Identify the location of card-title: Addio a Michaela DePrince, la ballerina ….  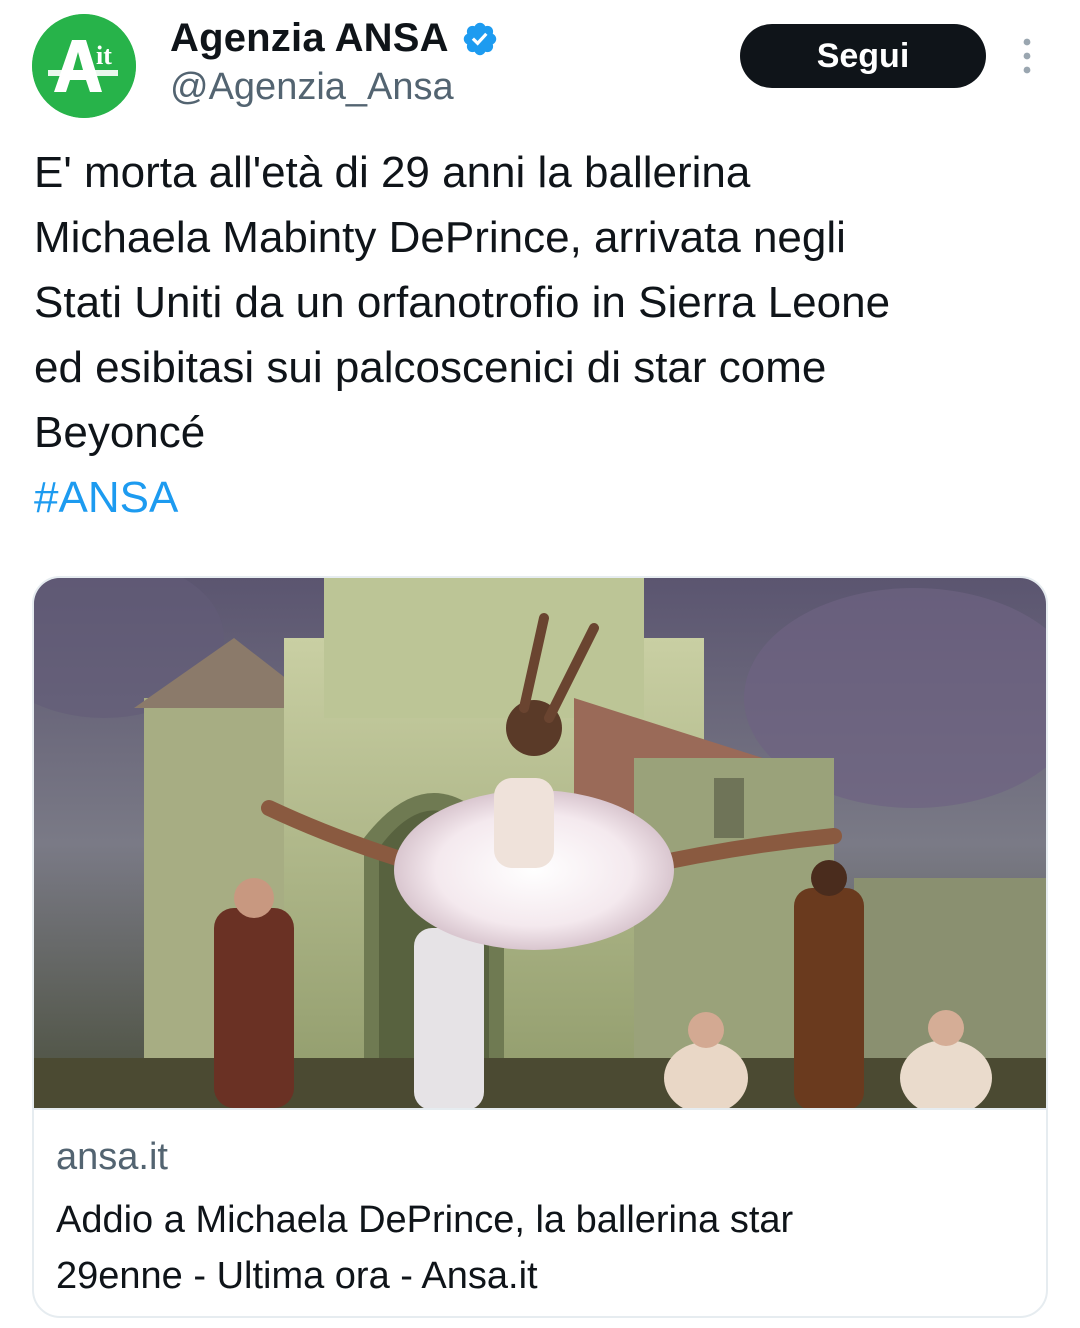
(536, 1248).